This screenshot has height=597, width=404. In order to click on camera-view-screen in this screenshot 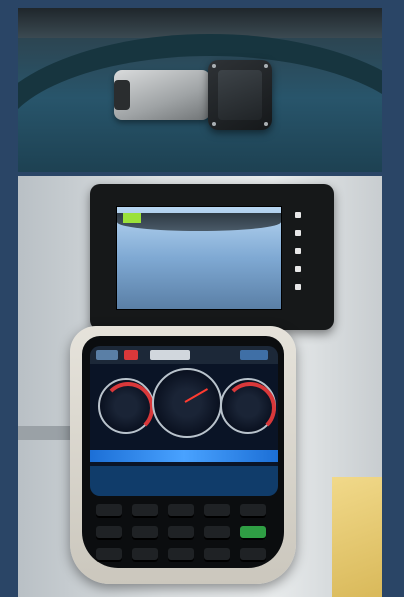, I will do `click(199, 258)`.